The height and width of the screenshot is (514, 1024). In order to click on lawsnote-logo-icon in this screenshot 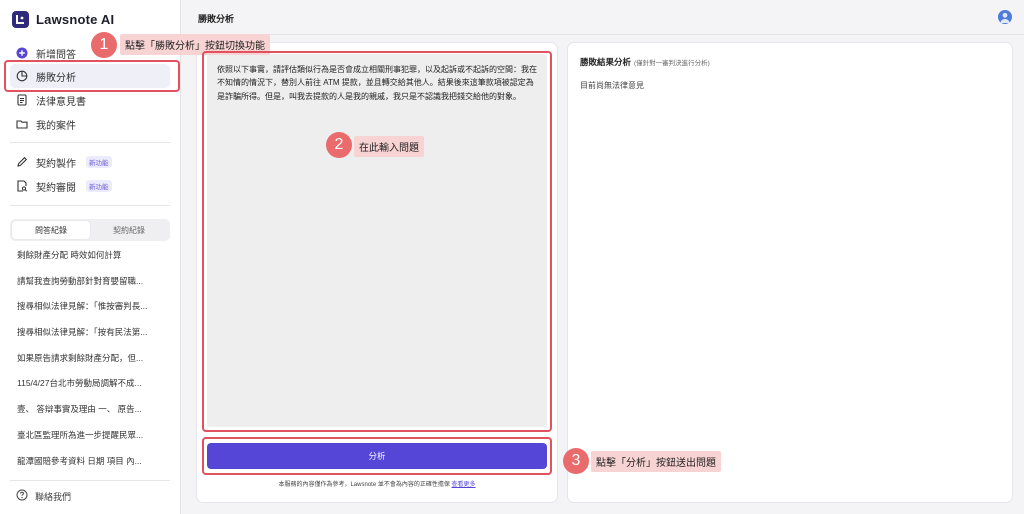, I will do `click(20, 19)`.